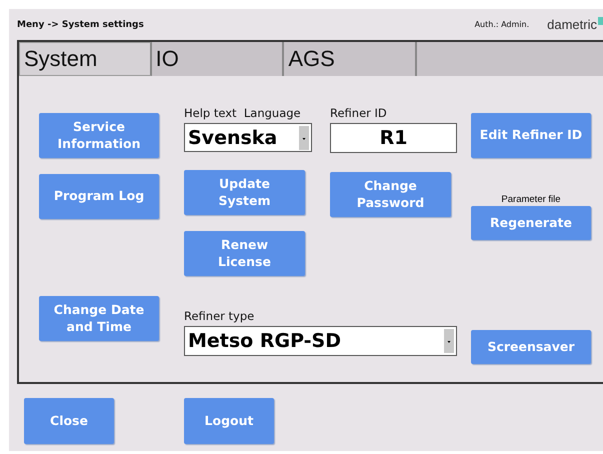 Image resolution: width=603 pixels, height=454 pixels. Describe the element at coordinates (69, 421) in the screenshot. I see `footer-button: Close` at that location.